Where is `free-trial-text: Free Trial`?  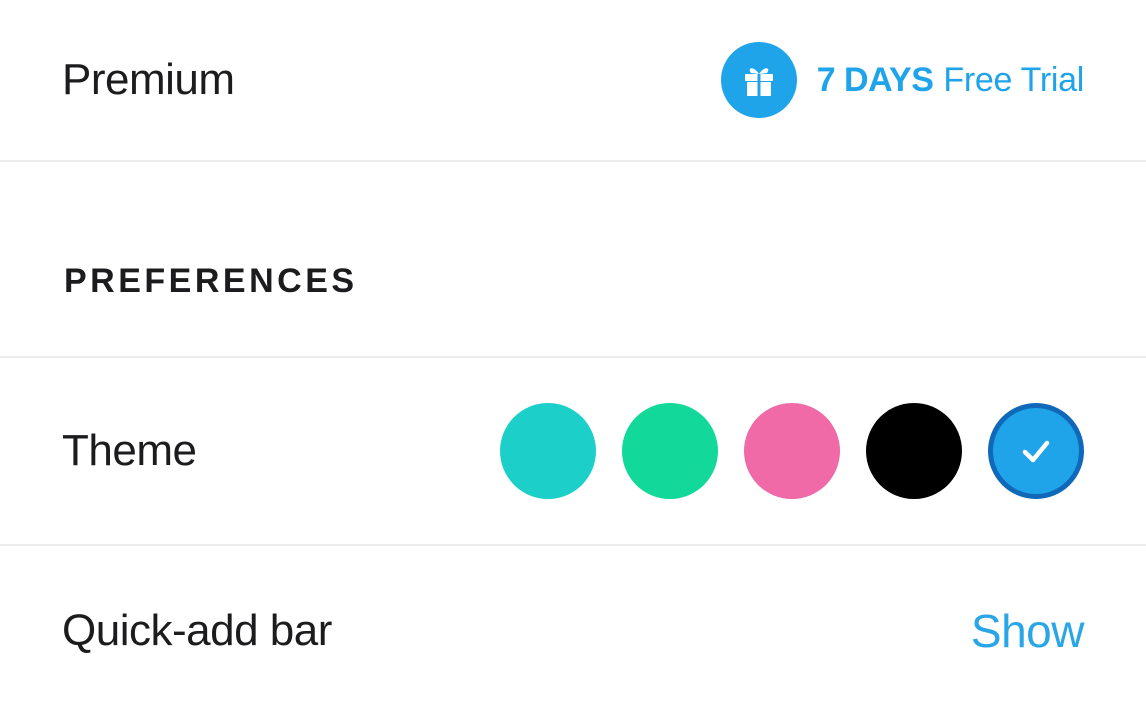 free-trial-text: Free Trial is located at coordinates (1013, 79).